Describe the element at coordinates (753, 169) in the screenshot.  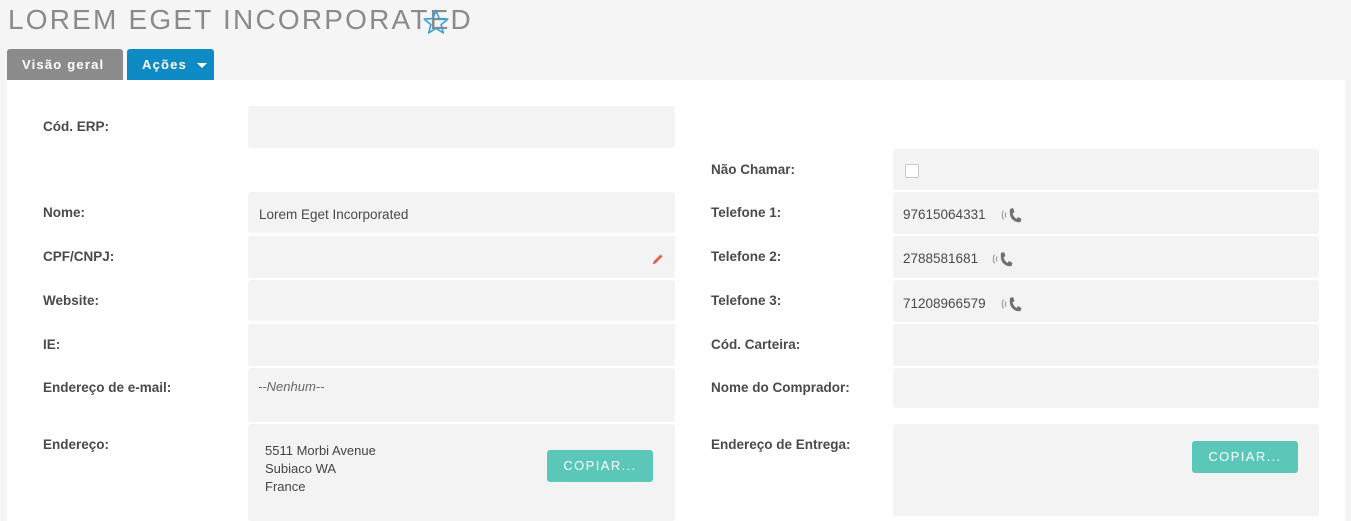
I see `do-not-call-label: Não Chamar:` at that location.